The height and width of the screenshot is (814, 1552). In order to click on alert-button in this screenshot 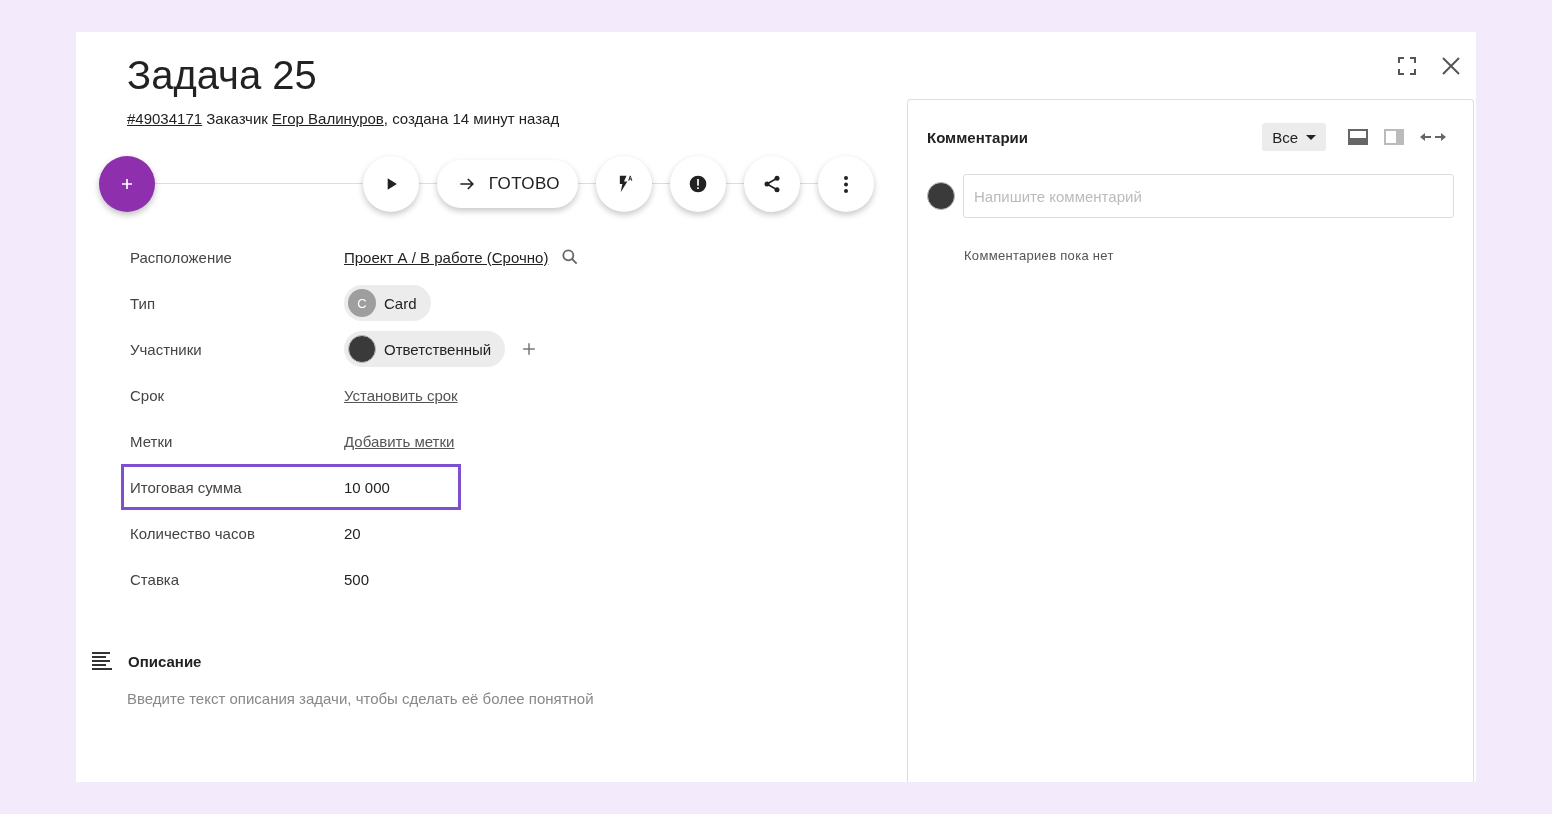, I will do `click(698, 184)`.